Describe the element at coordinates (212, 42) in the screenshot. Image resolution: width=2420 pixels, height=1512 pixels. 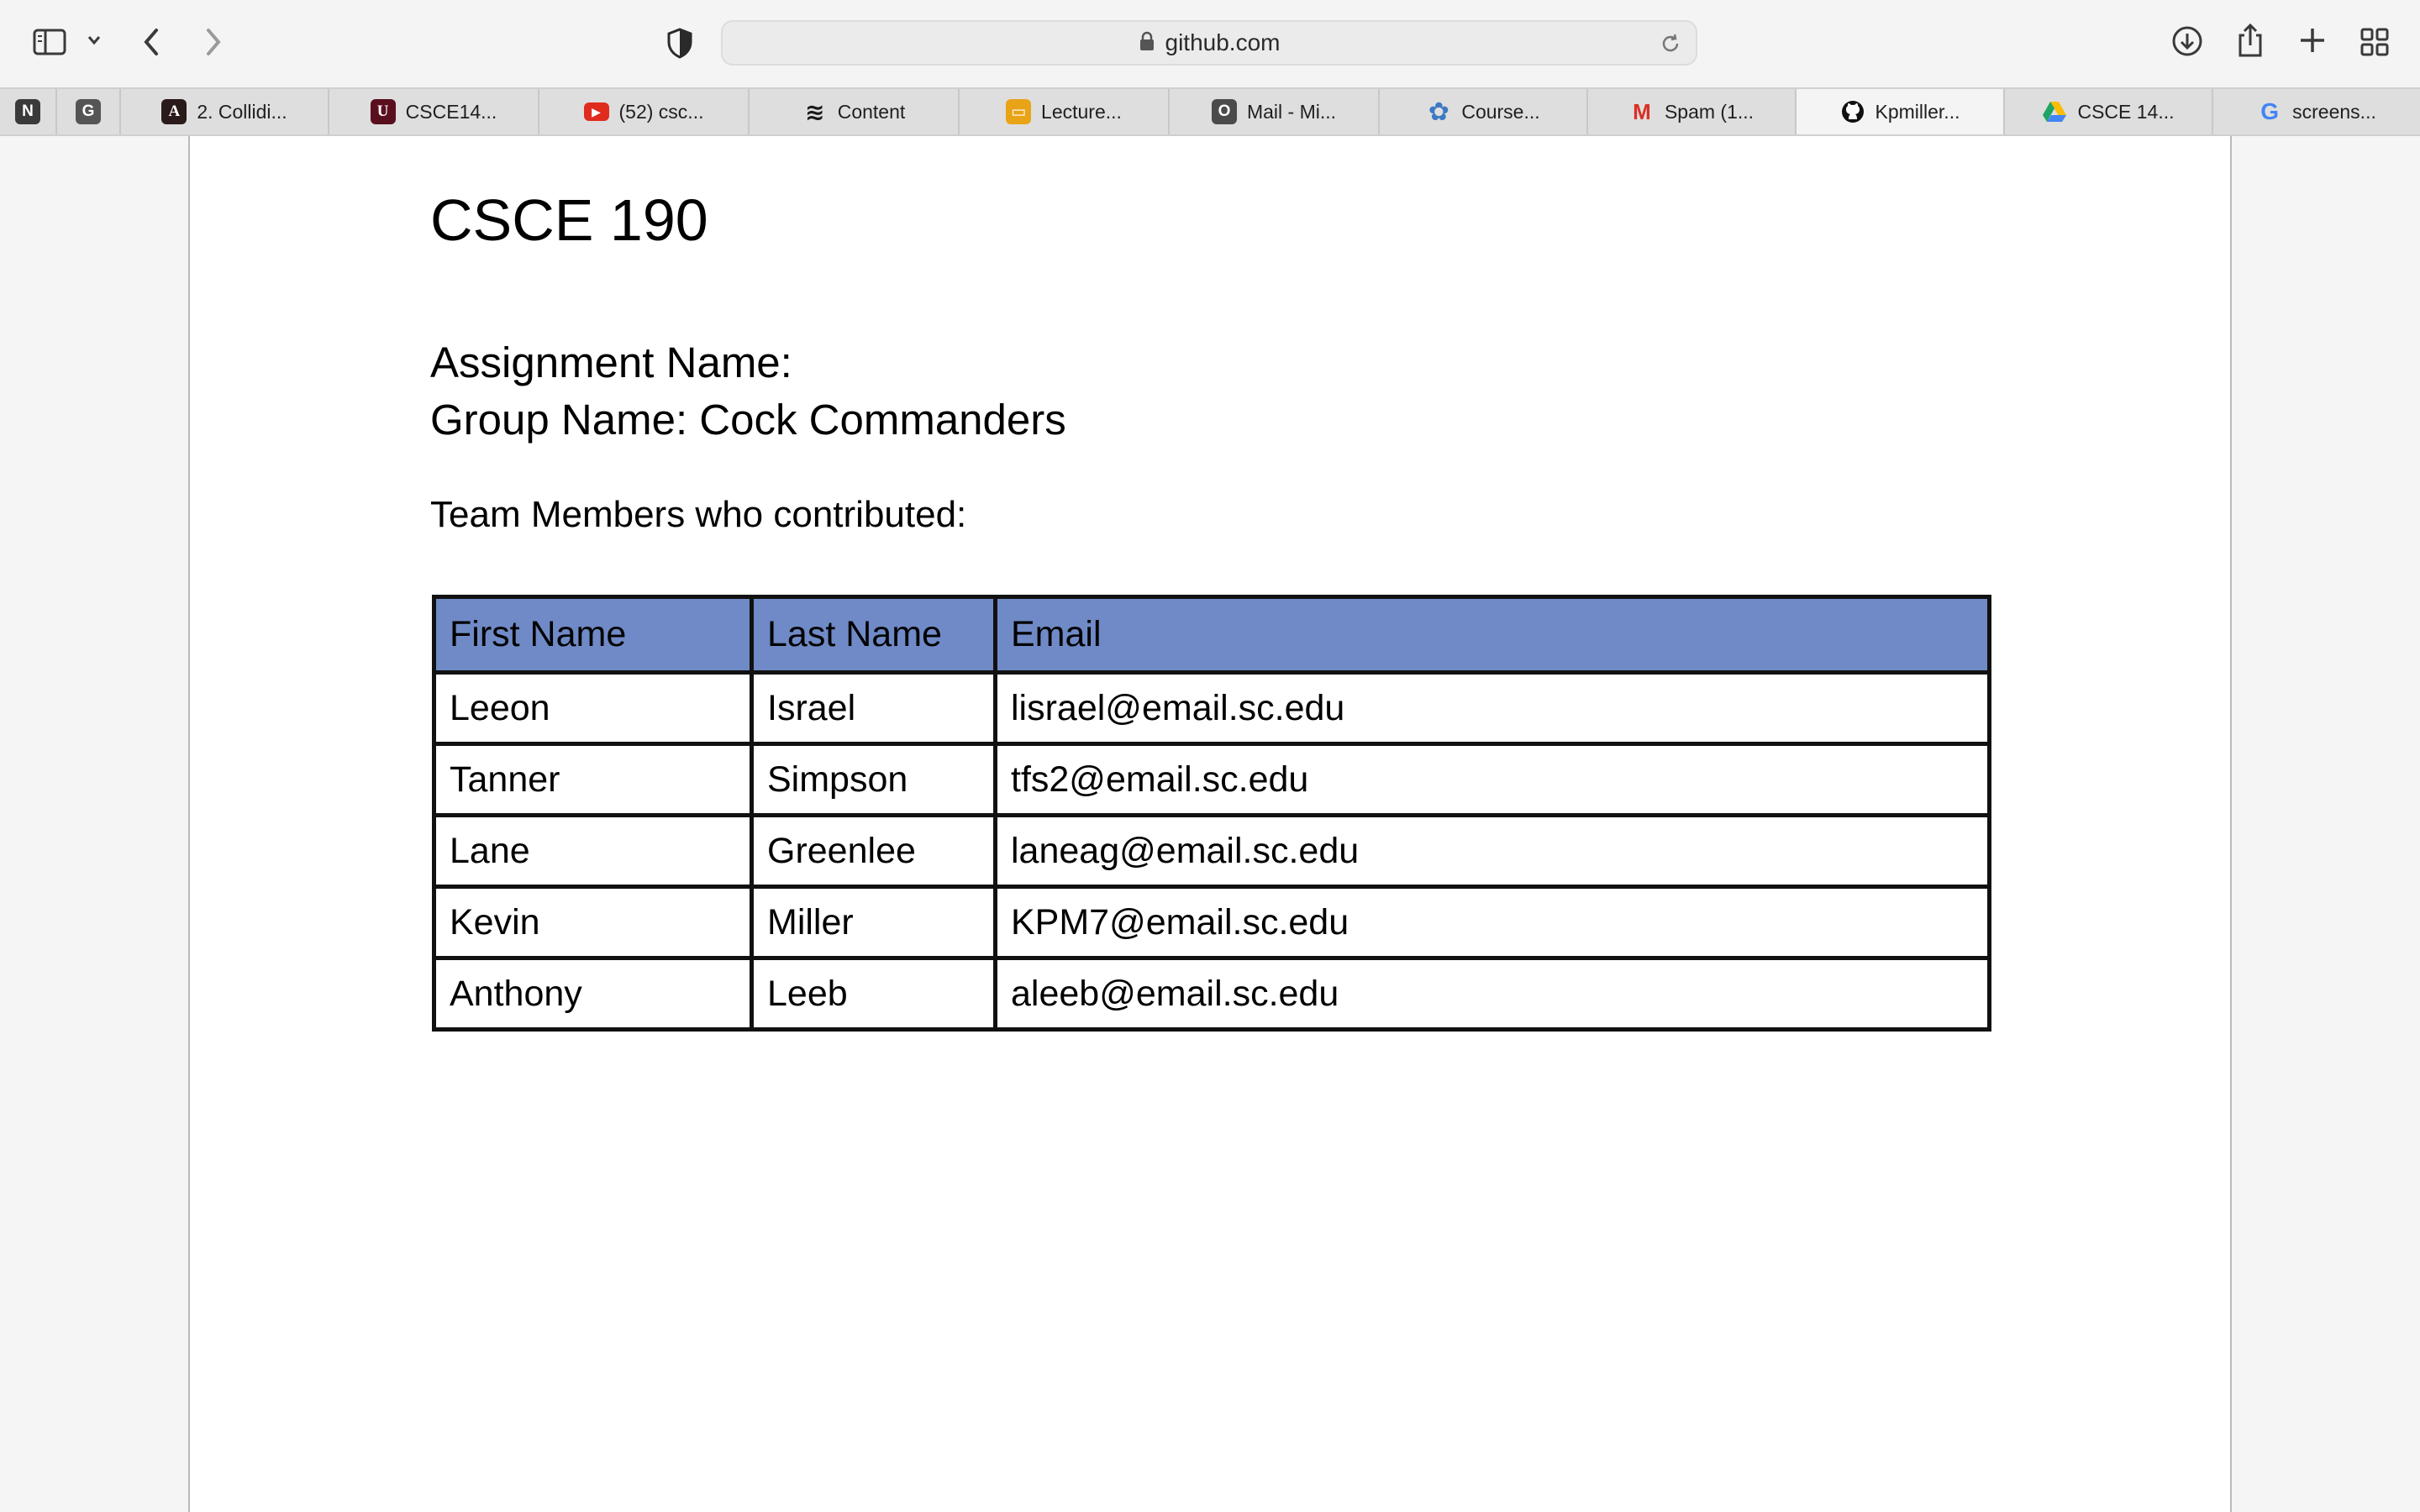
I see `forward-icon` at that location.